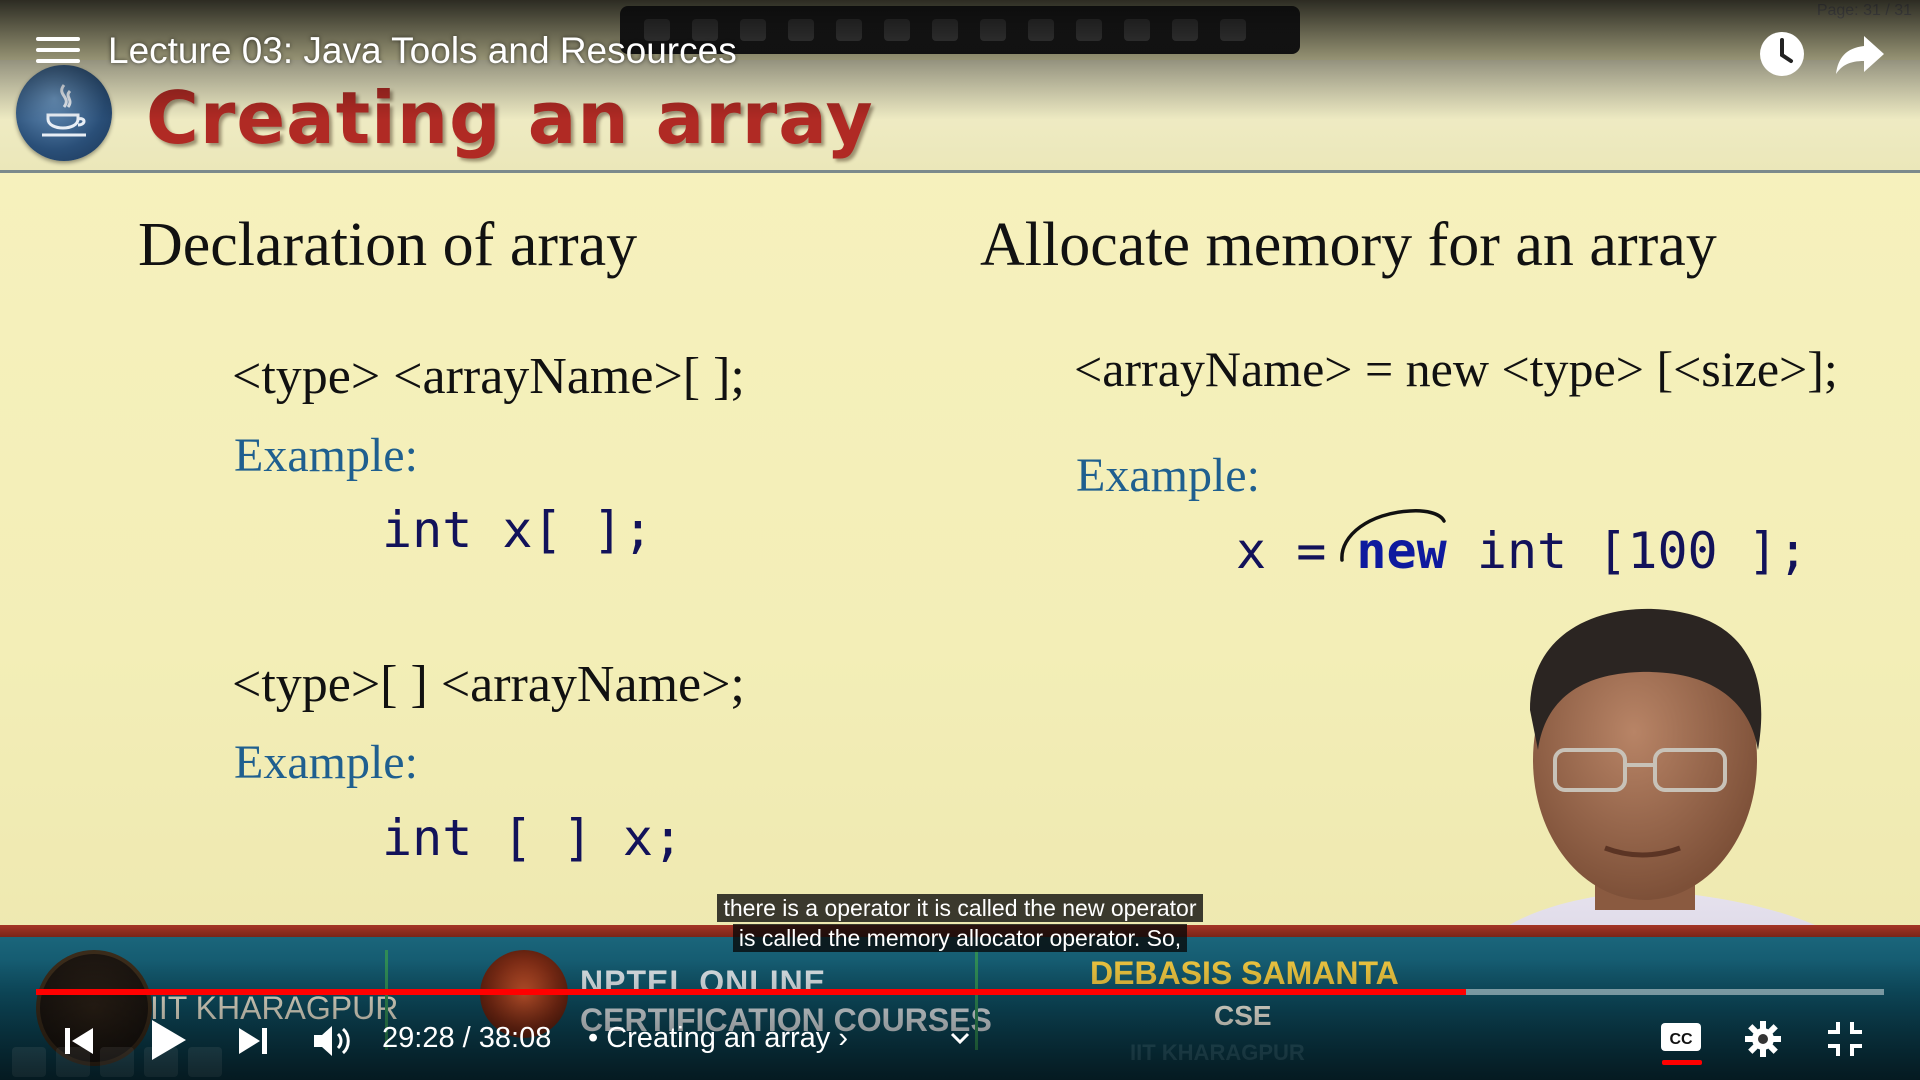  What do you see at coordinates (1168, 475) in the screenshot?
I see `example-label-3: Example:` at bounding box center [1168, 475].